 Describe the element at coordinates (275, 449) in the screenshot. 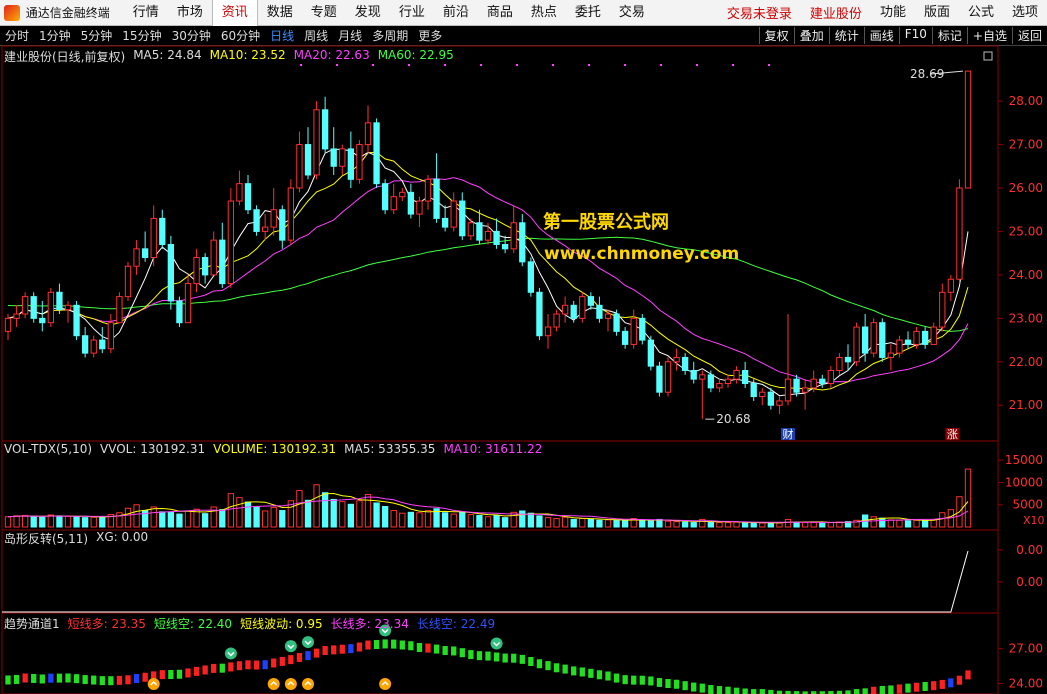

I see `volume-label: VOLUME: 130192.31` at that location.